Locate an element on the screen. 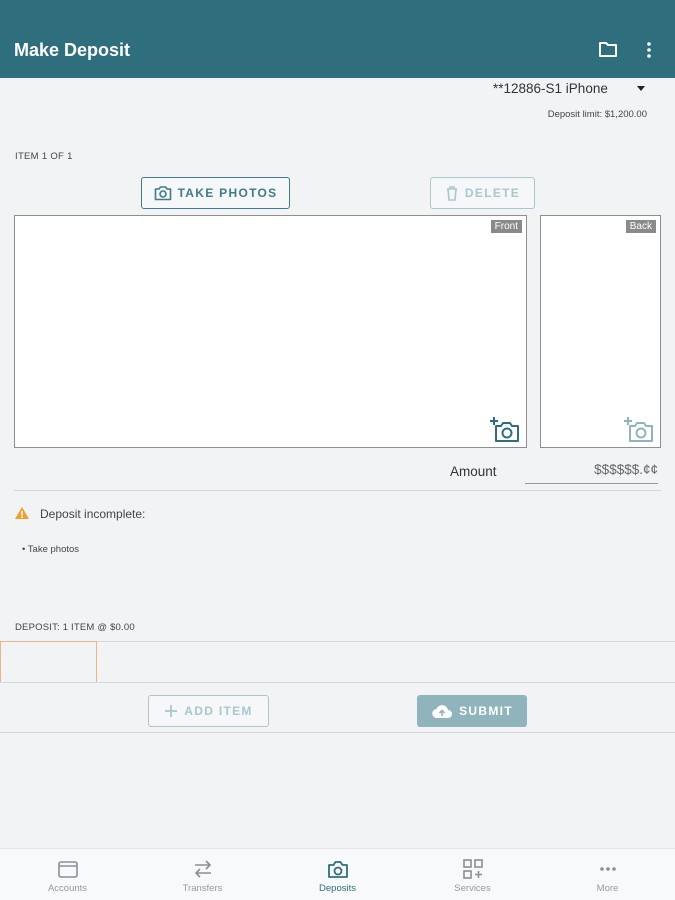 The width and height of the screenshot is (675, 900). take-photos-button: TAKE PHOTOS is located at coordinates (215, 193).